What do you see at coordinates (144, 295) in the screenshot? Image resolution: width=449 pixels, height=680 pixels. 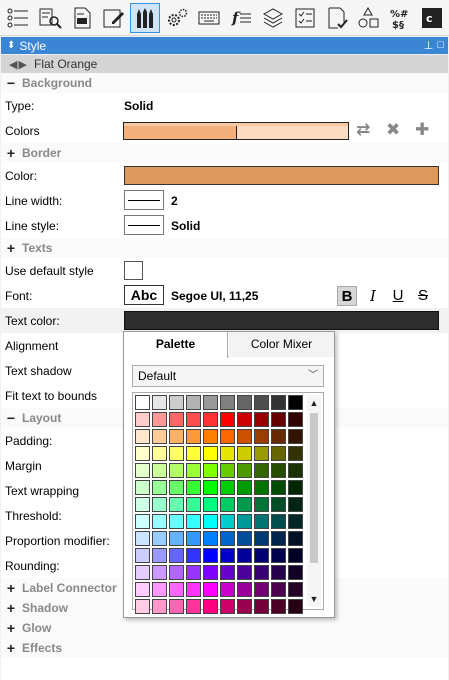 I see `font-preview: Abc` at bounding box center [144, 295].